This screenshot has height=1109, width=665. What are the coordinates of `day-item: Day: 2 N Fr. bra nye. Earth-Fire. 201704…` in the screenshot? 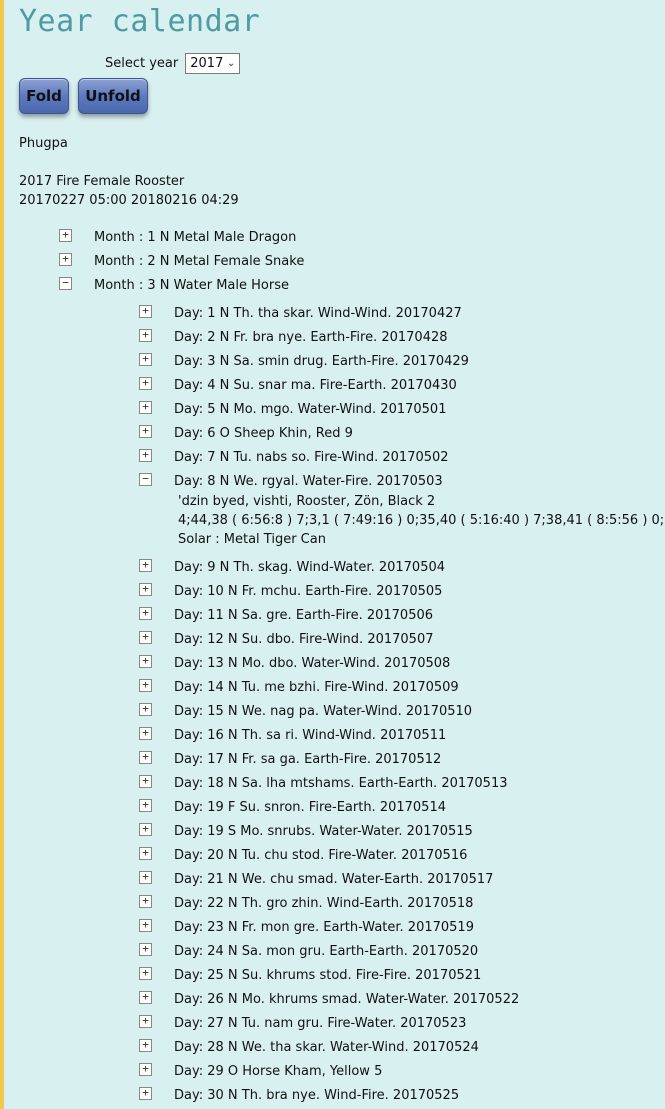 It's located at (311, 338).